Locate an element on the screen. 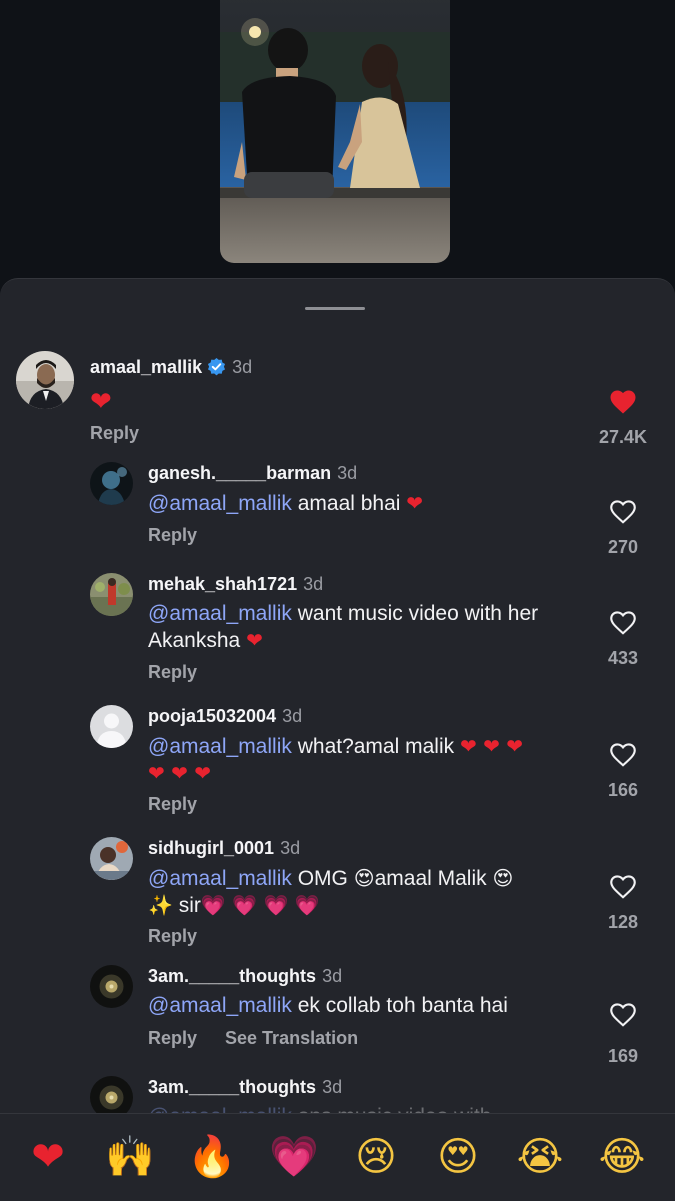  like-count: 433 is located at coordinates (623, 658).